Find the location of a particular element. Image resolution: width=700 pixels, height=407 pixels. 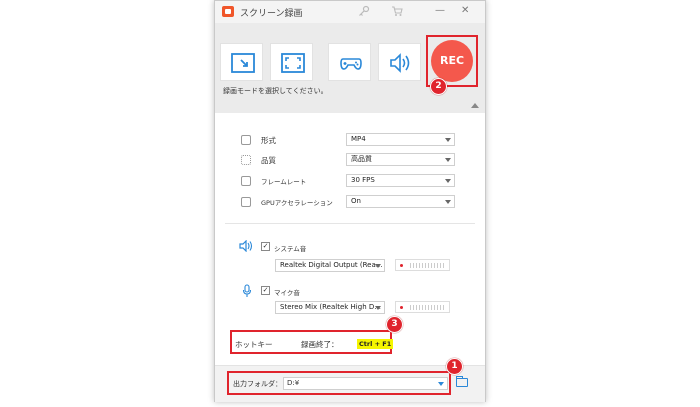

quality-select: 高品質 is located at coordinates (400, 159).